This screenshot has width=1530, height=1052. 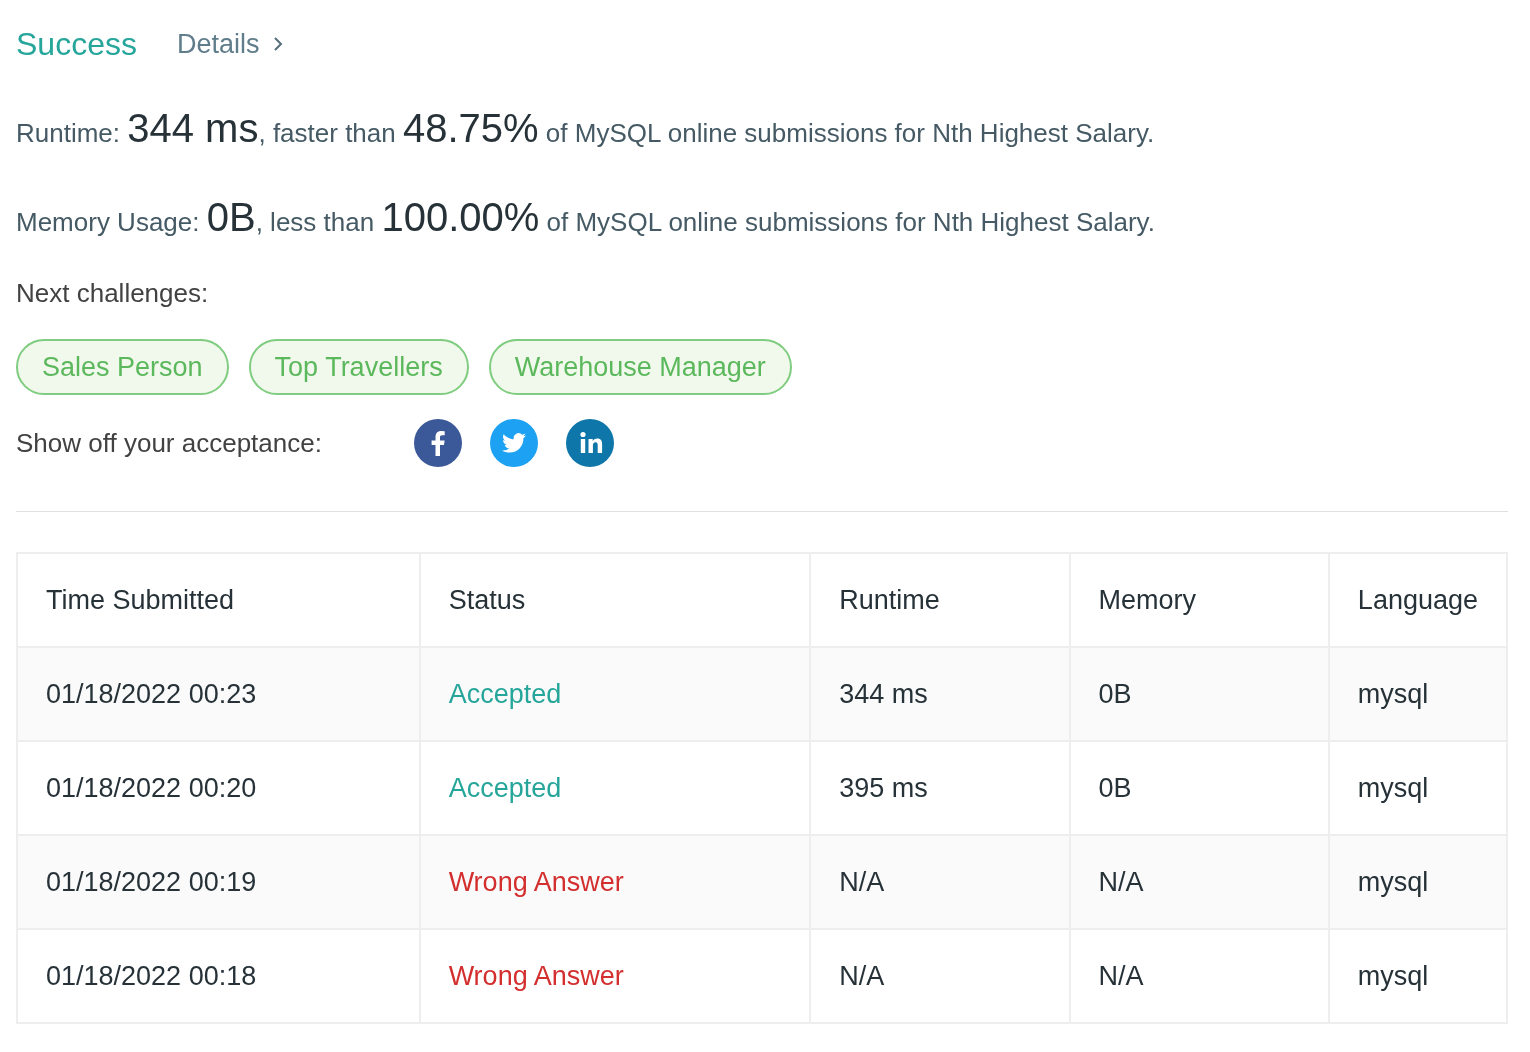 I want to click on details-link: Details, so click(x=230, y=44).